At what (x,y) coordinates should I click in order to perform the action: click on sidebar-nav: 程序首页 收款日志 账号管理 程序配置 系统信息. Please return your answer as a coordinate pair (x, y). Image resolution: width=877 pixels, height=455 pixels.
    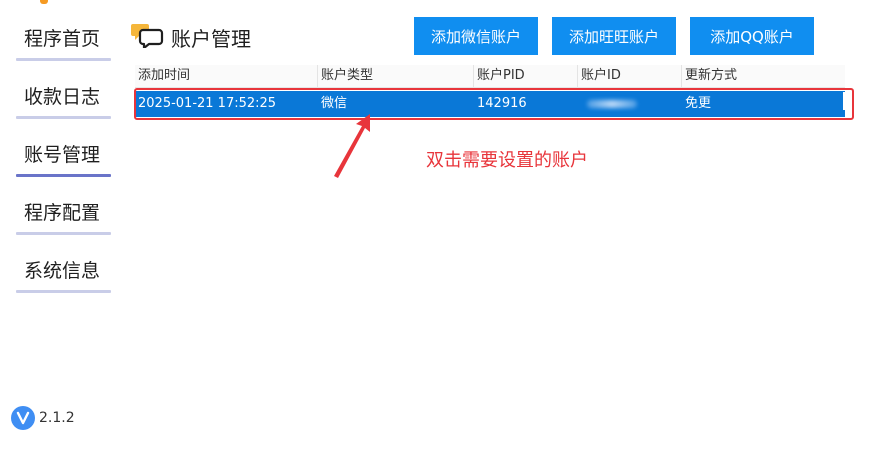
    Looking at the image, I should click on (63, 163).